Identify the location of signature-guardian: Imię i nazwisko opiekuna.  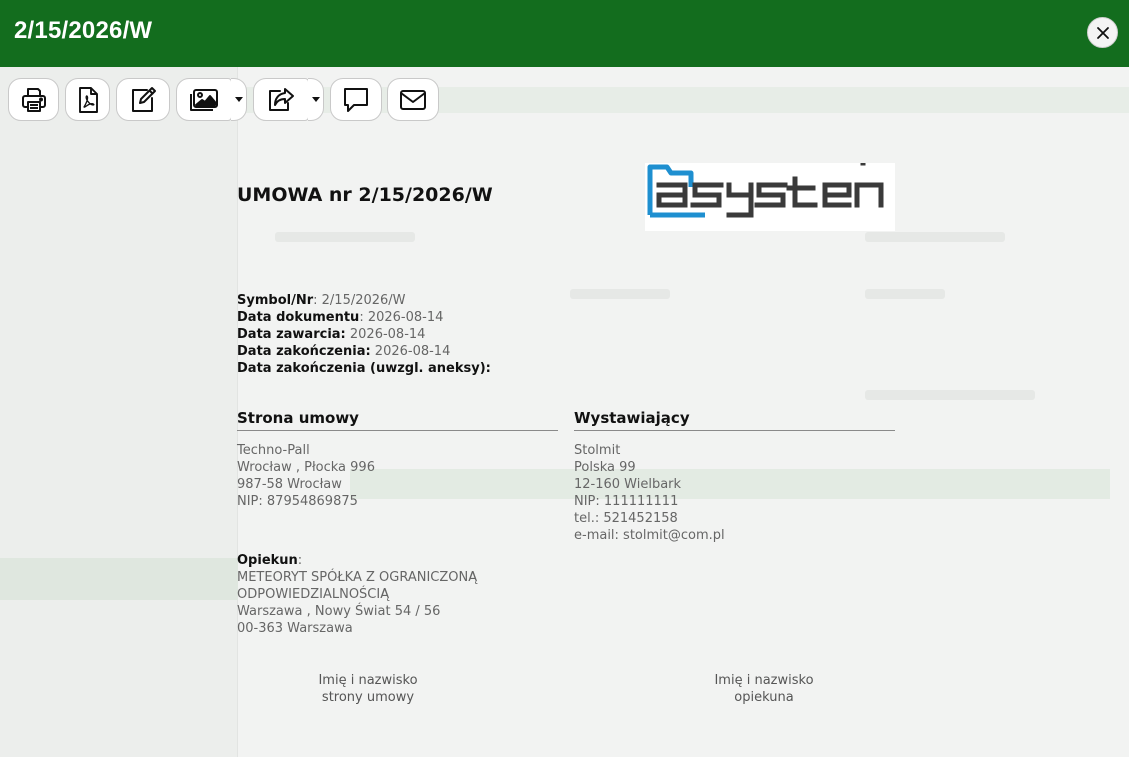
(764, 689).